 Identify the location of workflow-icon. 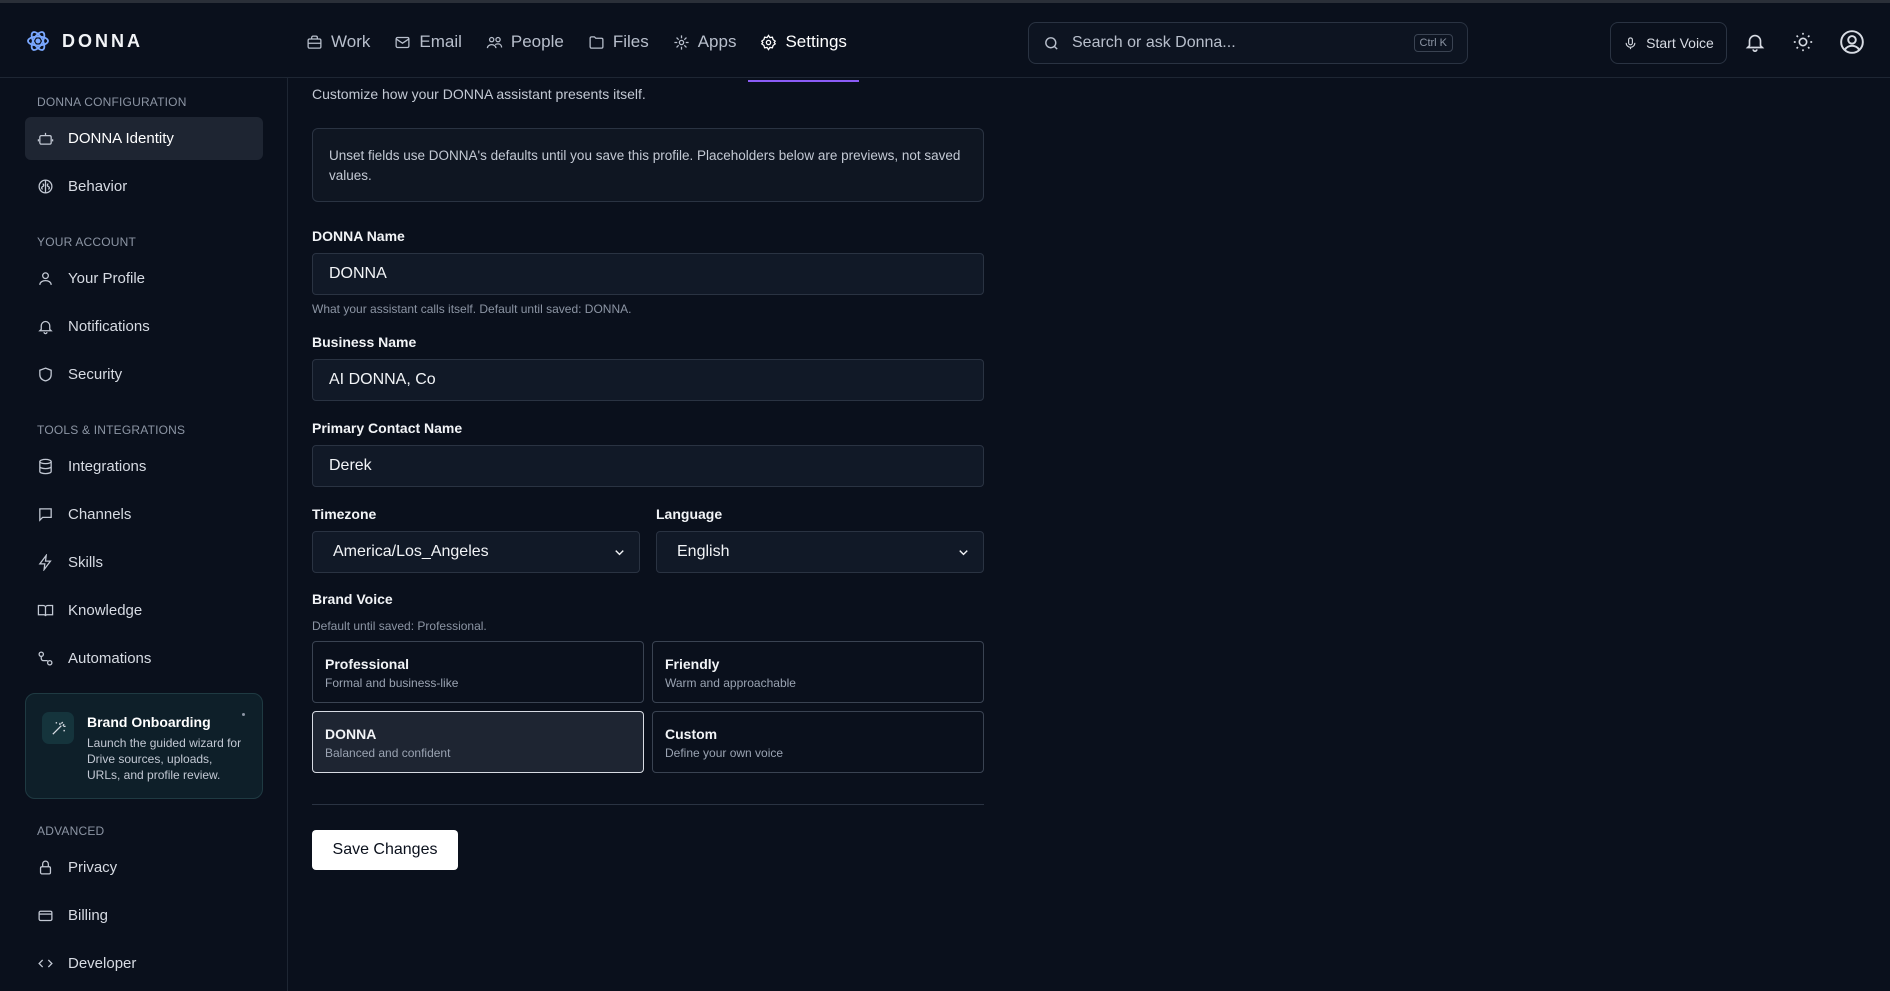
(45, 658).